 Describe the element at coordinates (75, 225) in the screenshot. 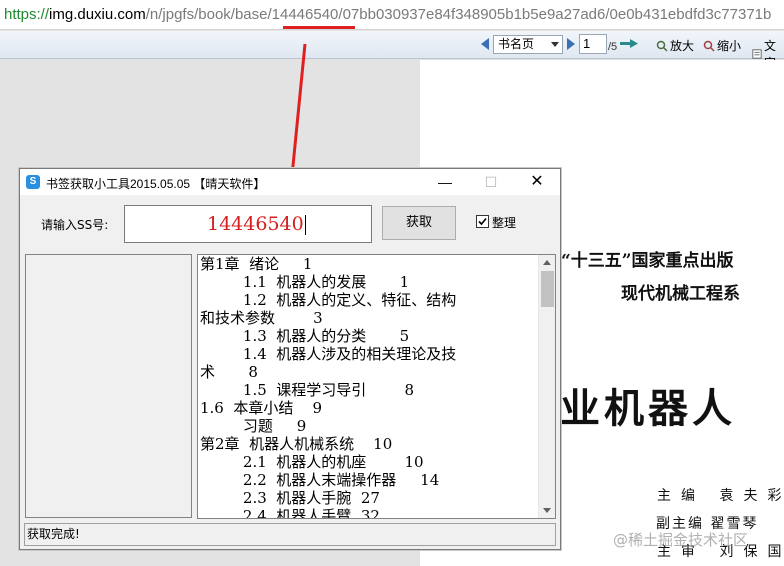

I see `ss-number-label: 请输入SS号:` at that location.